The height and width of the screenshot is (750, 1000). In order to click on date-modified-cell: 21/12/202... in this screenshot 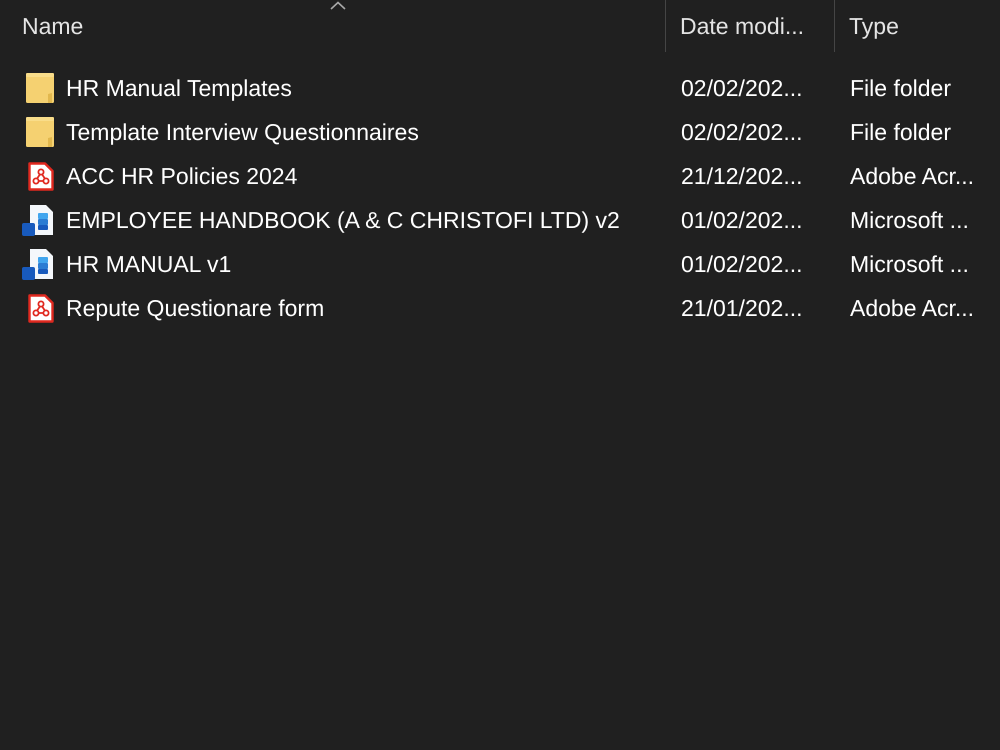, I will do `click(741, 175)`.